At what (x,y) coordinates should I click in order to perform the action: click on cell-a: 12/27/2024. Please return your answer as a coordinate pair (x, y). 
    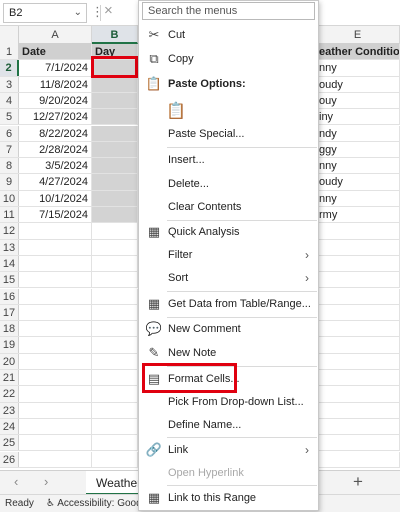
    Looking at the image, I should click on (55, 117).